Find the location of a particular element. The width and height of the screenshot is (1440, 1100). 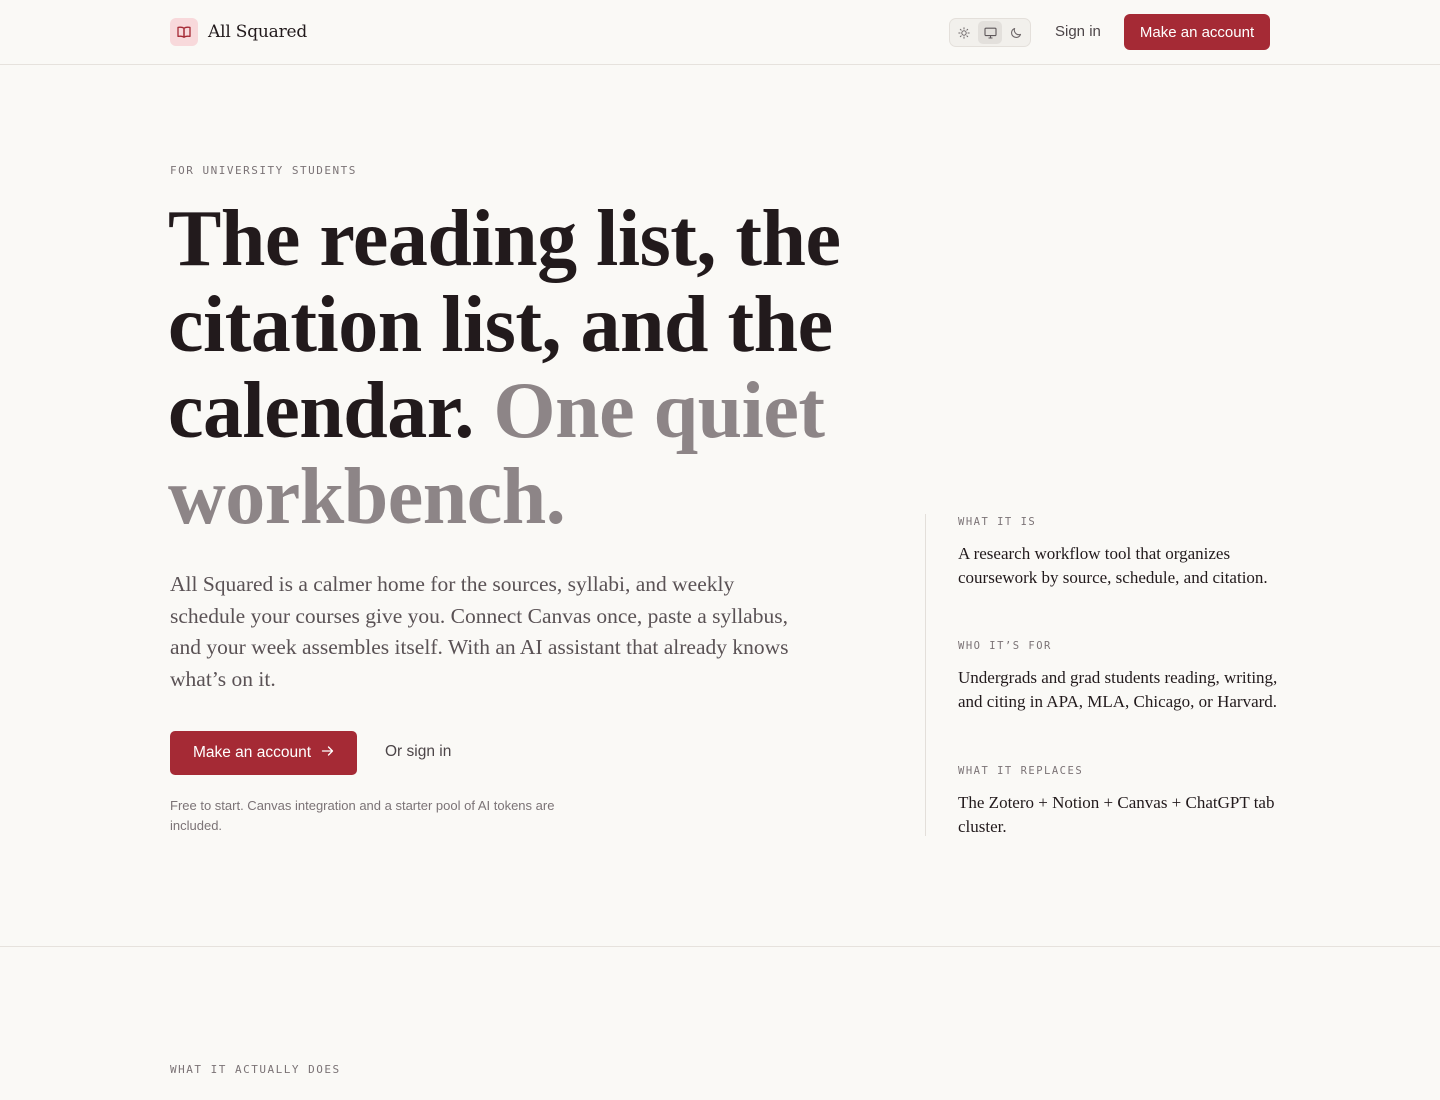

monitor-icon is located at coordinates (990, 32).